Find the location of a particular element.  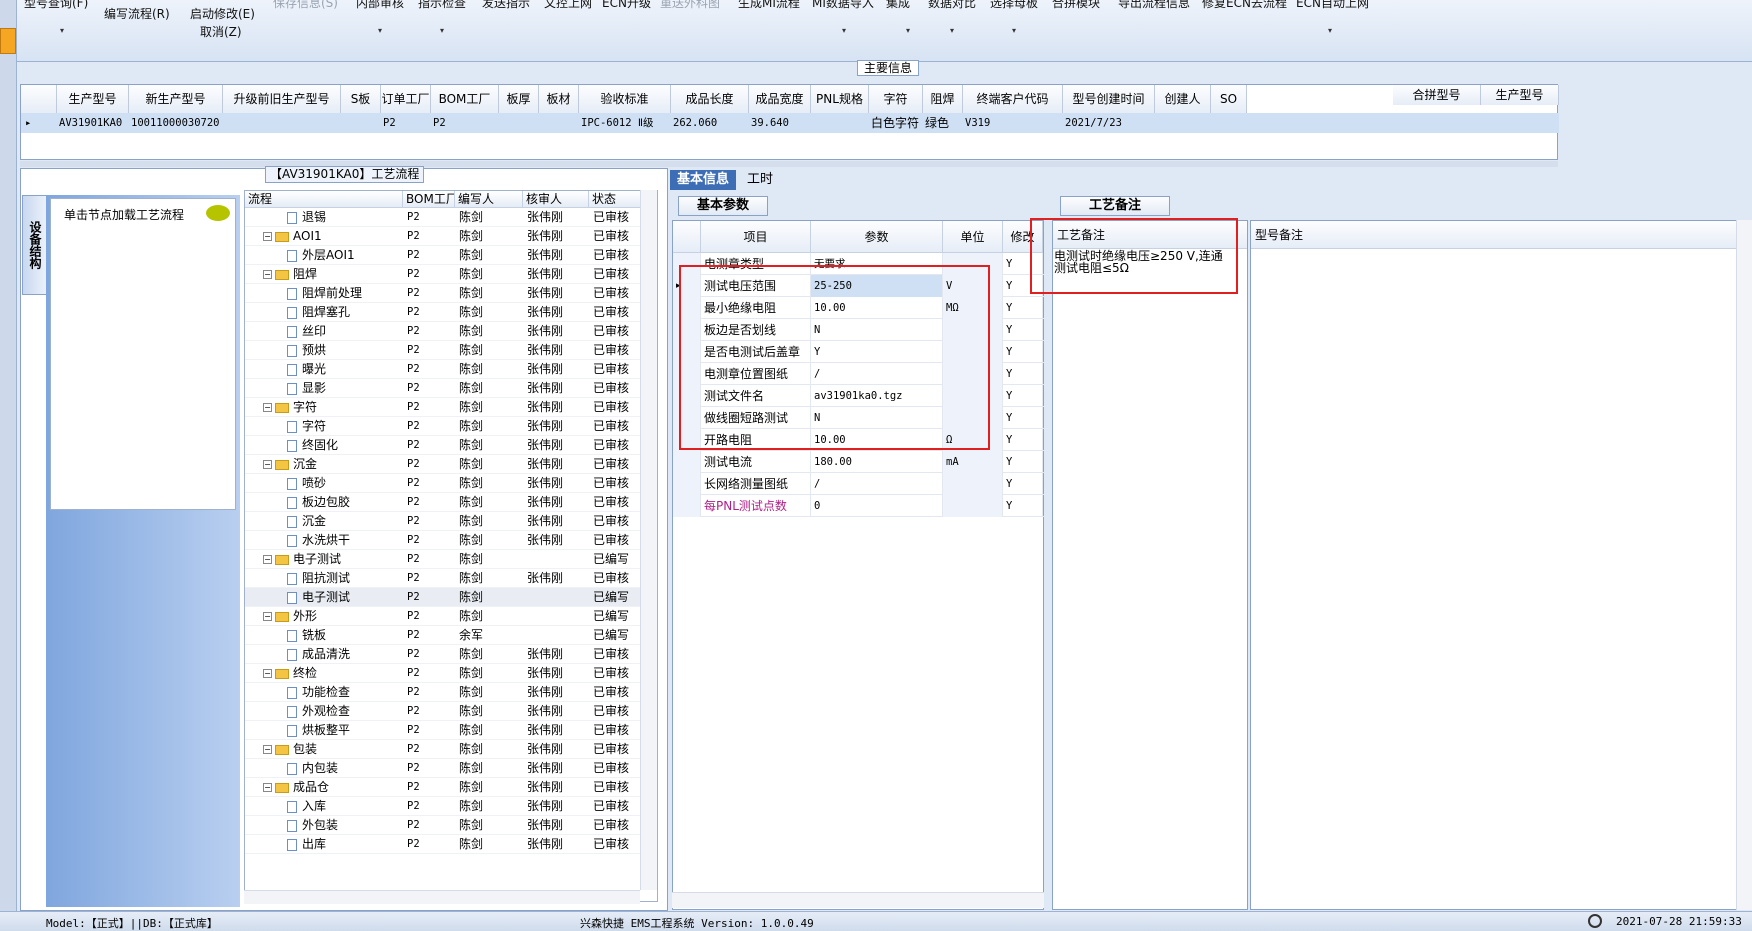

tree-row: 成品清洗 P2 陈剑 张伟刚 已审核 is located at coordinates (445, 654).